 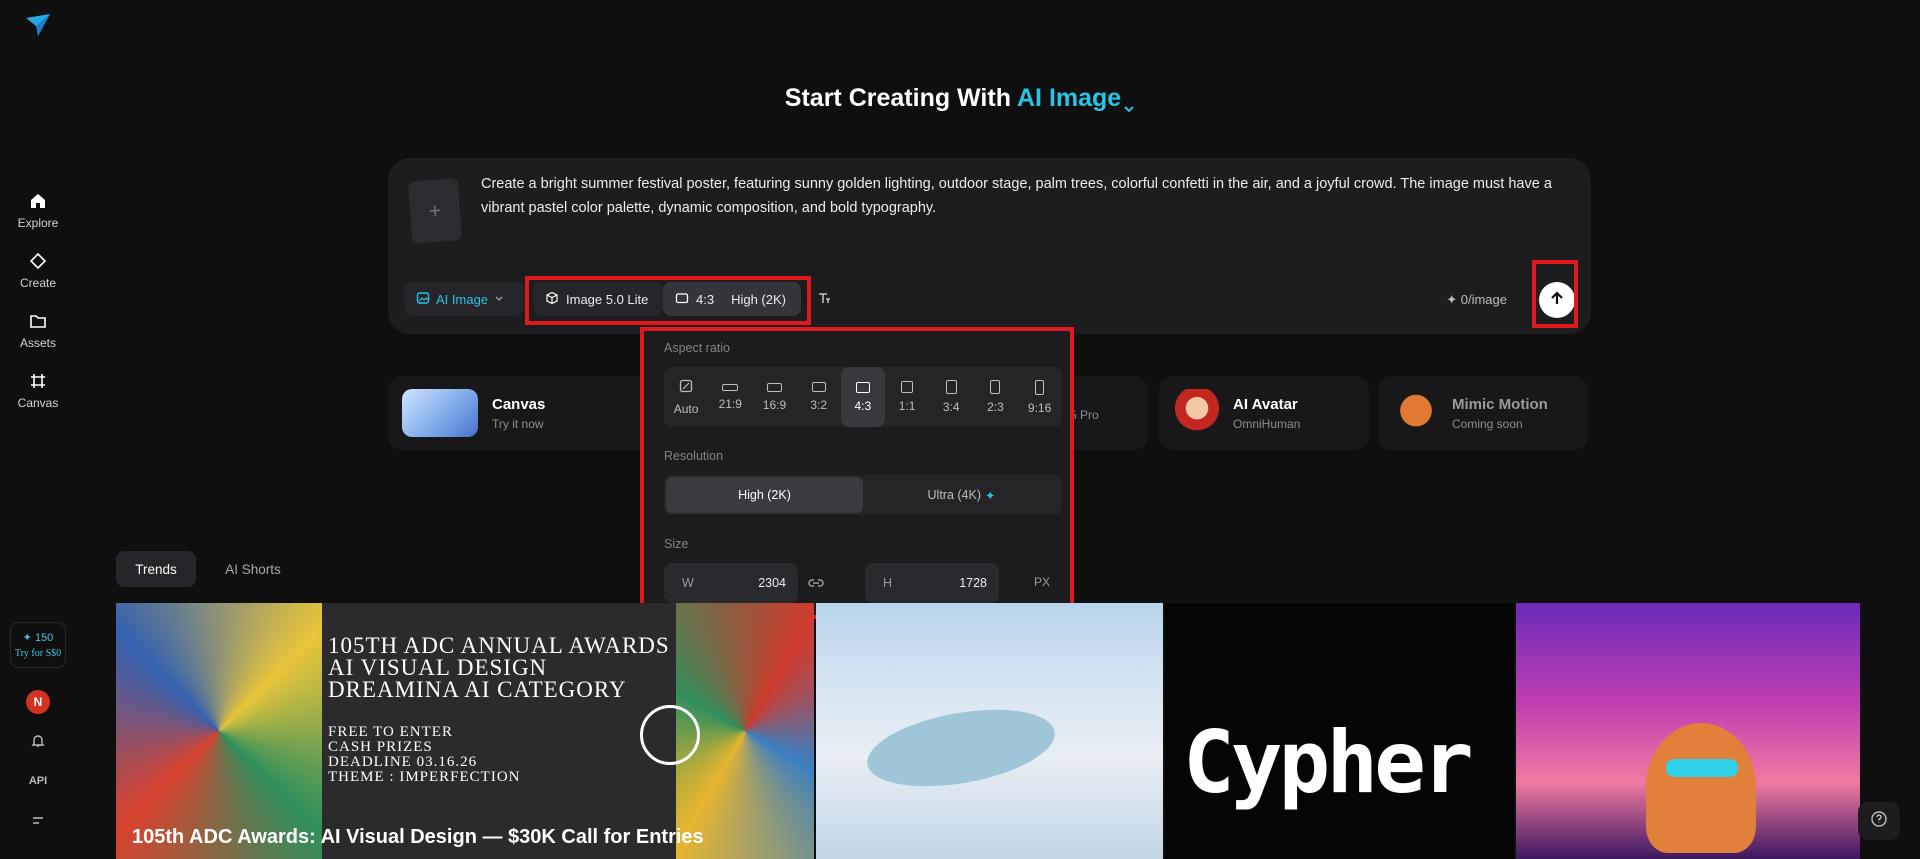 I want to click on bell-icon, so click(x=38, y=741).